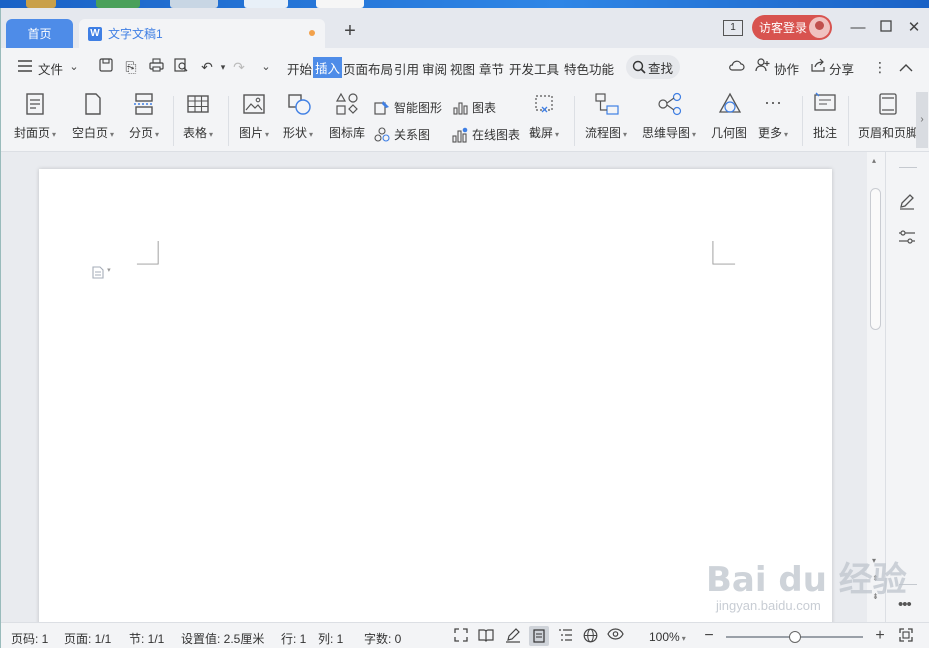 The width and height of the screenshot is (929, 648). Describe the element at coordinates (347, 104) in the screenshot. I see `icon-library-icon` at that location.